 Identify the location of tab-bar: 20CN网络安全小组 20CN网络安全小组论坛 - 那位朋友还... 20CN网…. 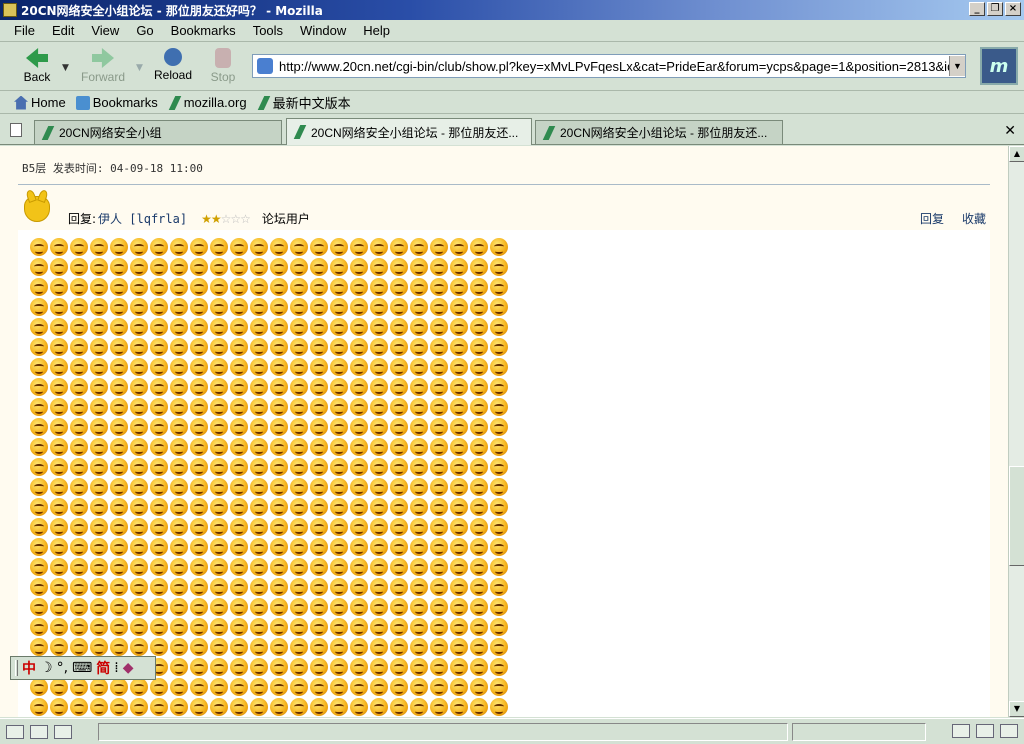
(512, 131).